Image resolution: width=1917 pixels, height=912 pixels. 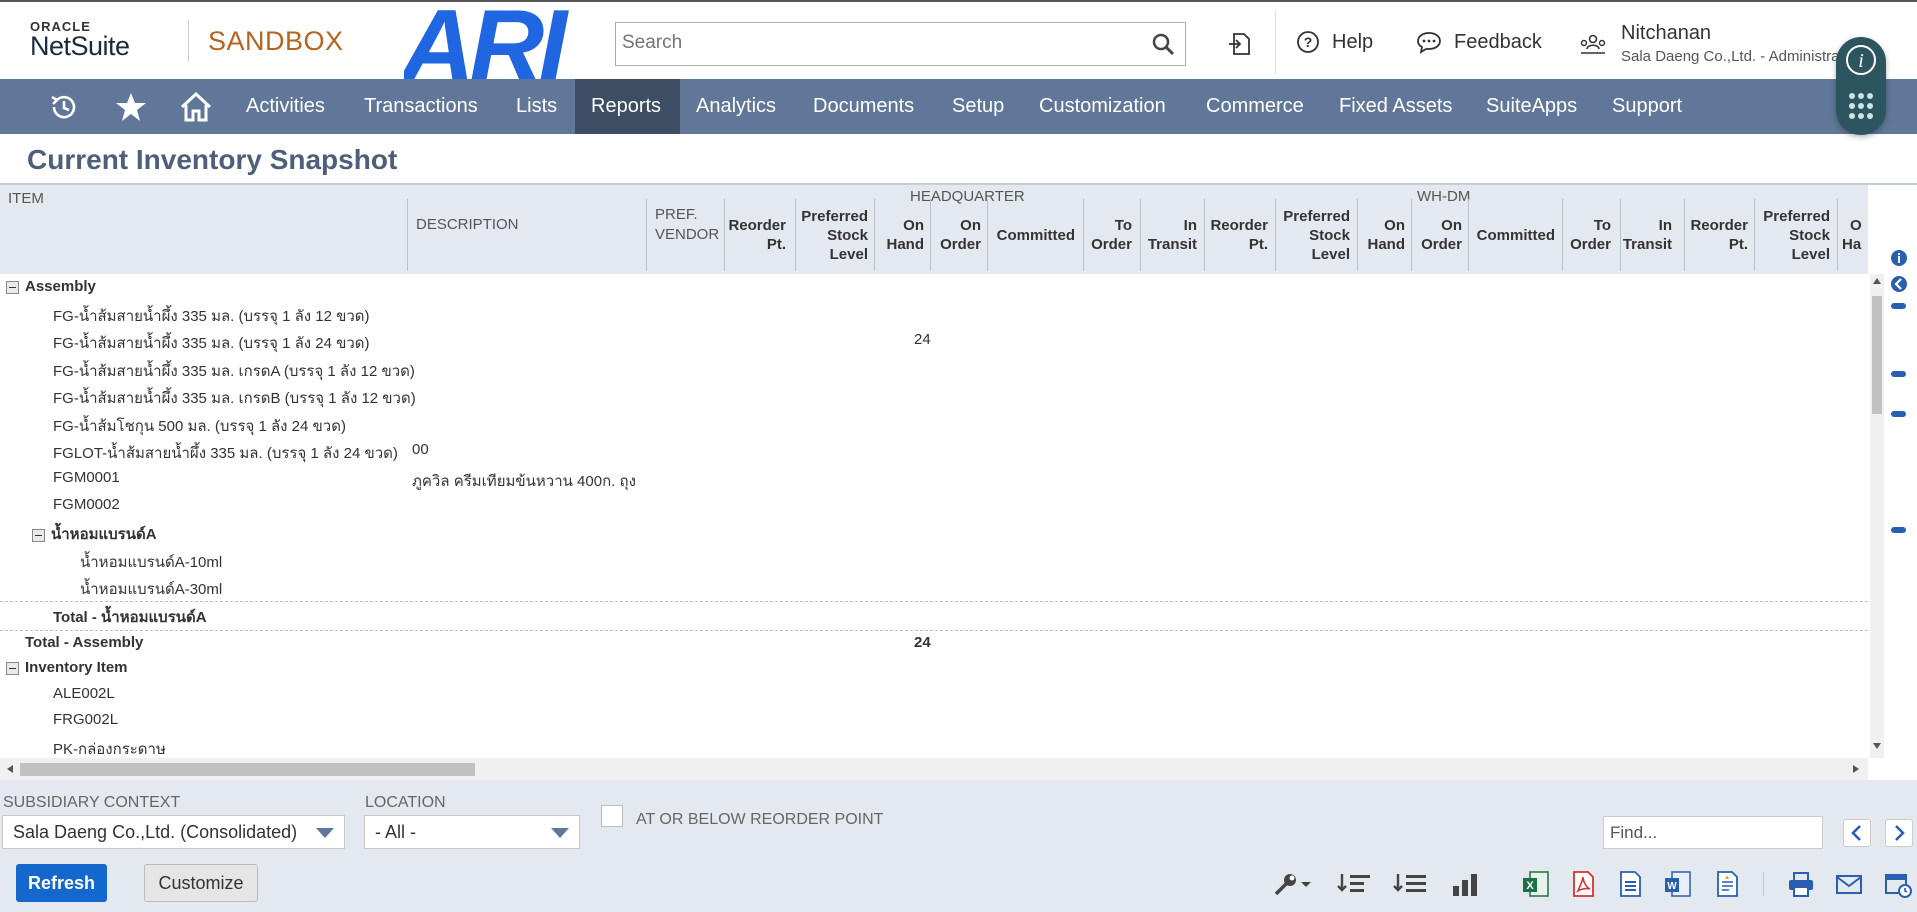 I want to click on chevron-down-icon, so click(x=325, y=833).